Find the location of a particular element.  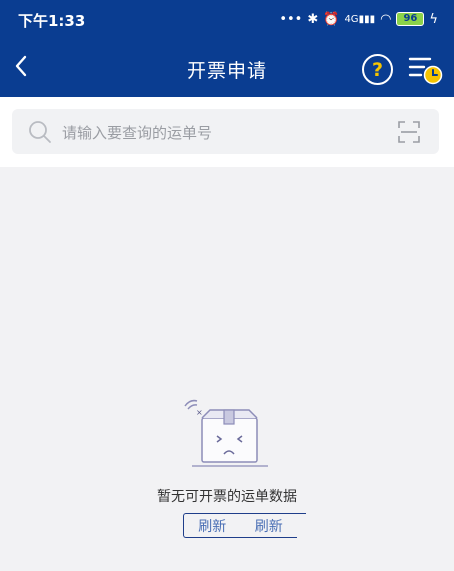

help-icon: ? is located at coordinates (377, 69).